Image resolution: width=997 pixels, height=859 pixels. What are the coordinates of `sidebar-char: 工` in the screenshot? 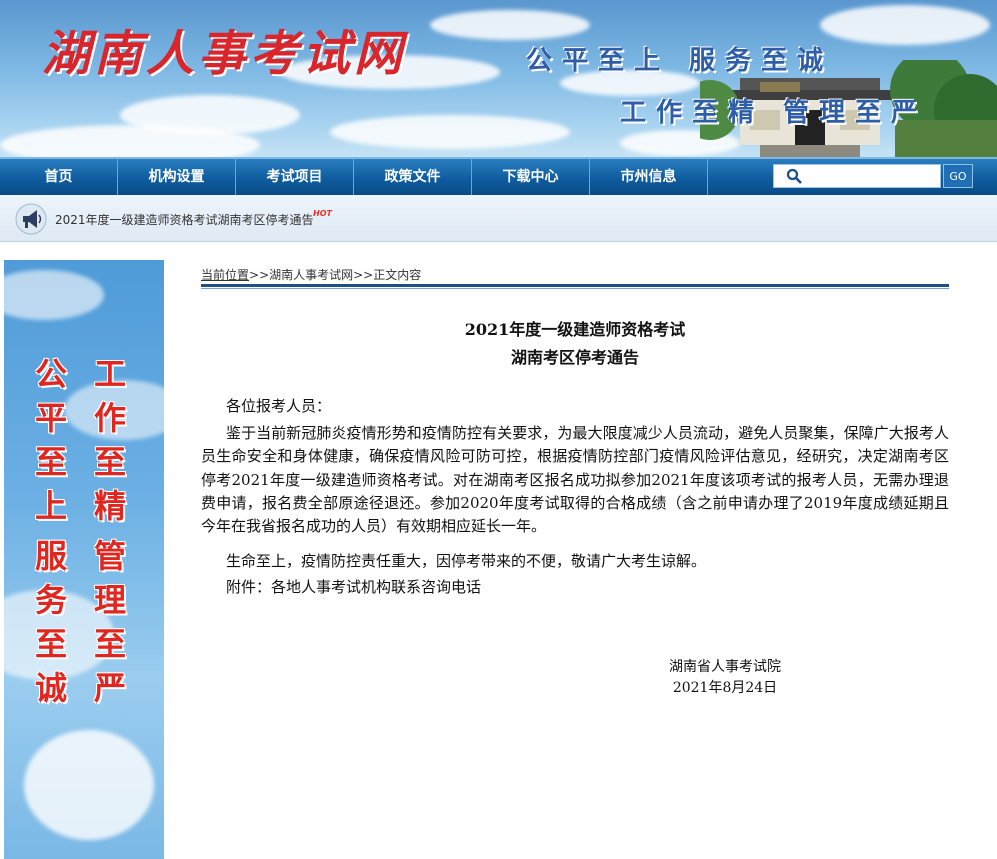 It's located at (109, 374).